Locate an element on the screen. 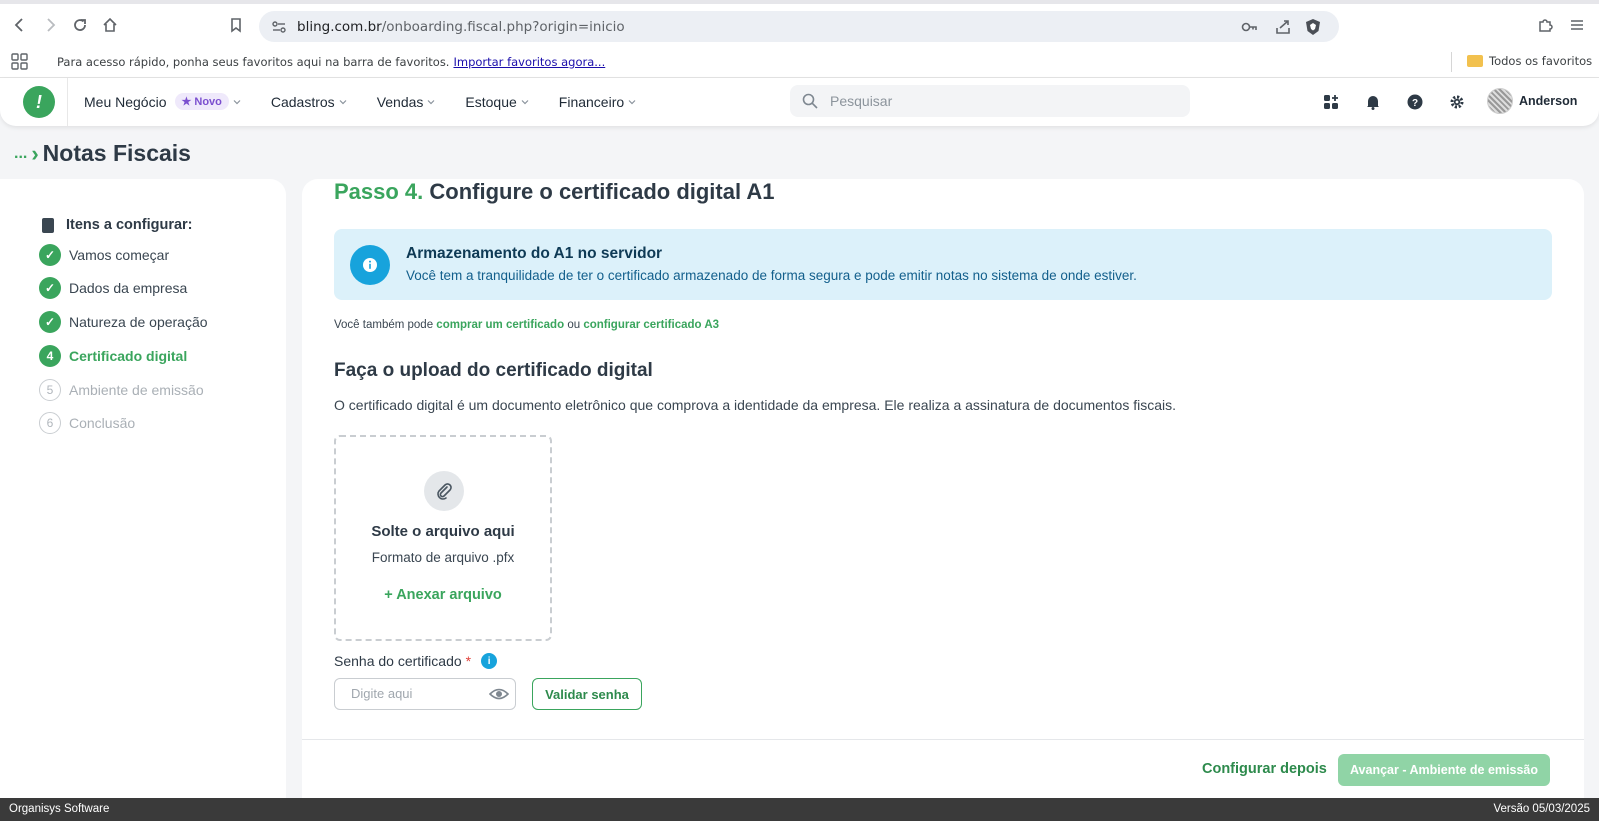 This screenshot has height=821, width=1599. drop-title: Solte o arquivo aqui is located at coordinates (443, 531).